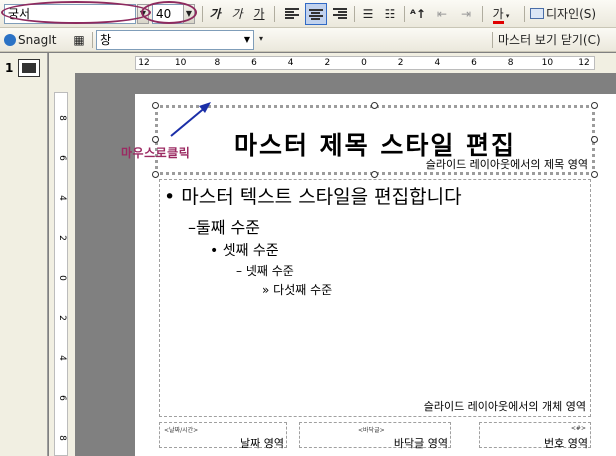 The width and height of the screenshot is (616, 456). What do you see at coordinates (504, 406) in the screenshot?
I see `body-area-label: 슬라이드 레이아웃에서의 개체 영역` at bounding box center [504, 406].